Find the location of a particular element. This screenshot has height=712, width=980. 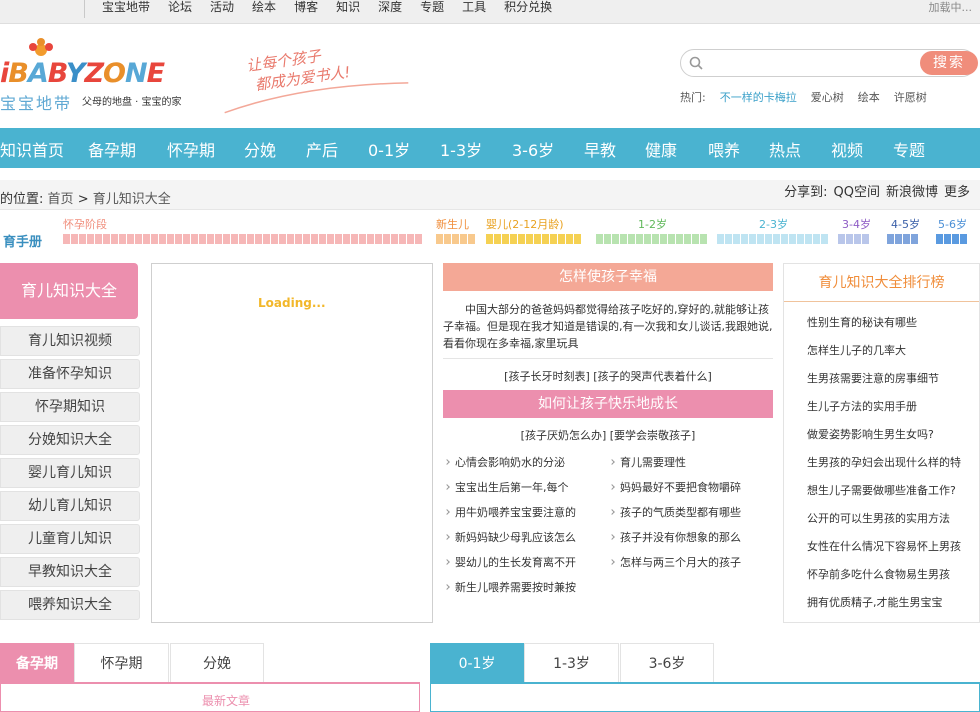

stage-infant: 婴儿(2-12月龄) is located at coordinates (533, 233).